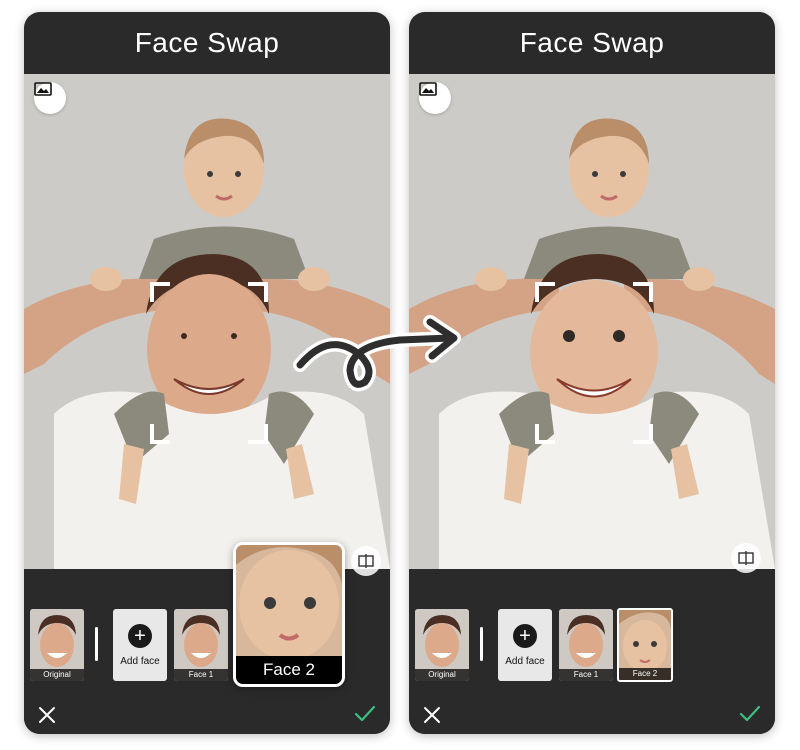 The width and height of the screenshot is (800, 750). Describe the element at coordinates (377, 353) in the screenshot. I see `curved-arrow-icon` at that location.